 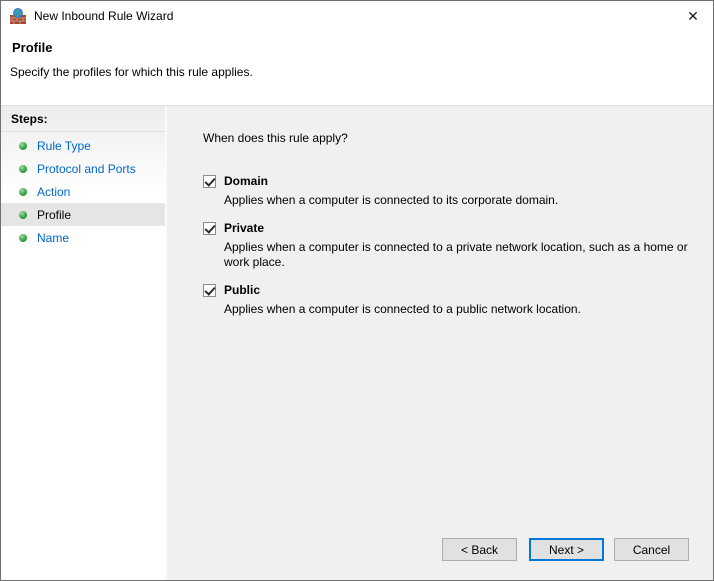 I want to click on window-title: New Inbound Rule Wizard, so click(x=104, y=16).